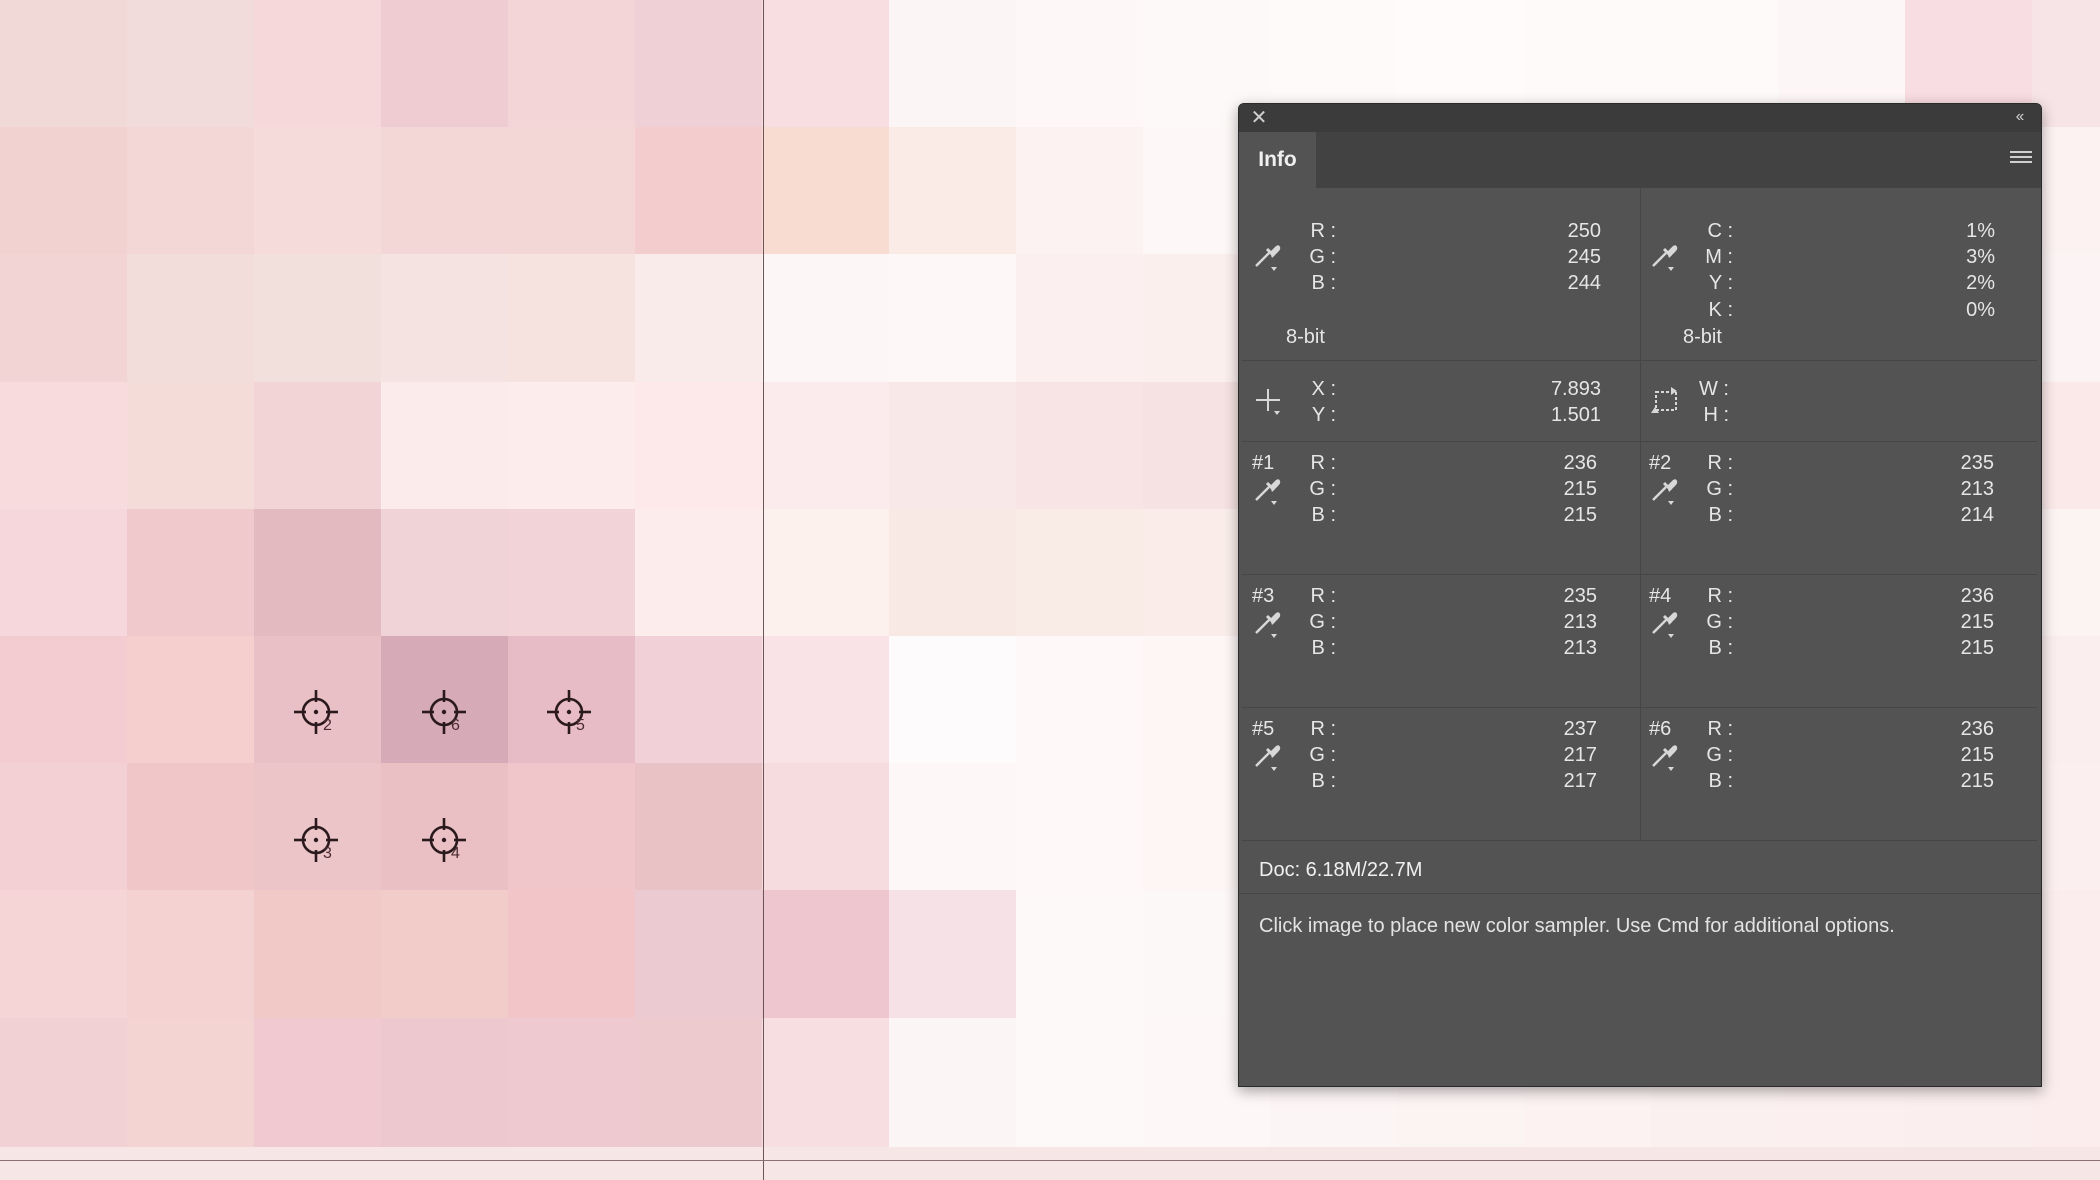 Image resolution: width=2100 pixels, height=1180 pixels. Describe the element at coordinates (2019, 117) in the screenshot. I see `collapse-icon: ‹‹` at that location.